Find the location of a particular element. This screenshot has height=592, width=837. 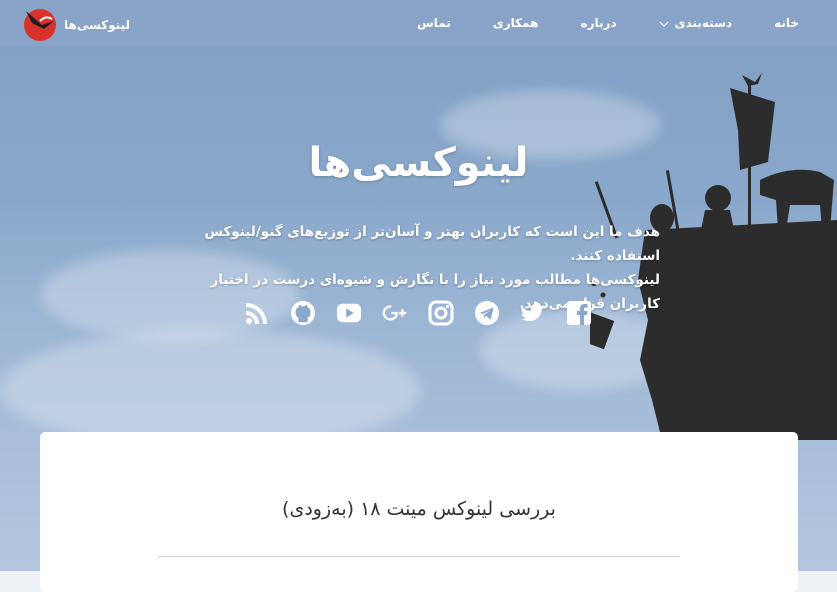

site-logo is located at coordinates (40, 25).